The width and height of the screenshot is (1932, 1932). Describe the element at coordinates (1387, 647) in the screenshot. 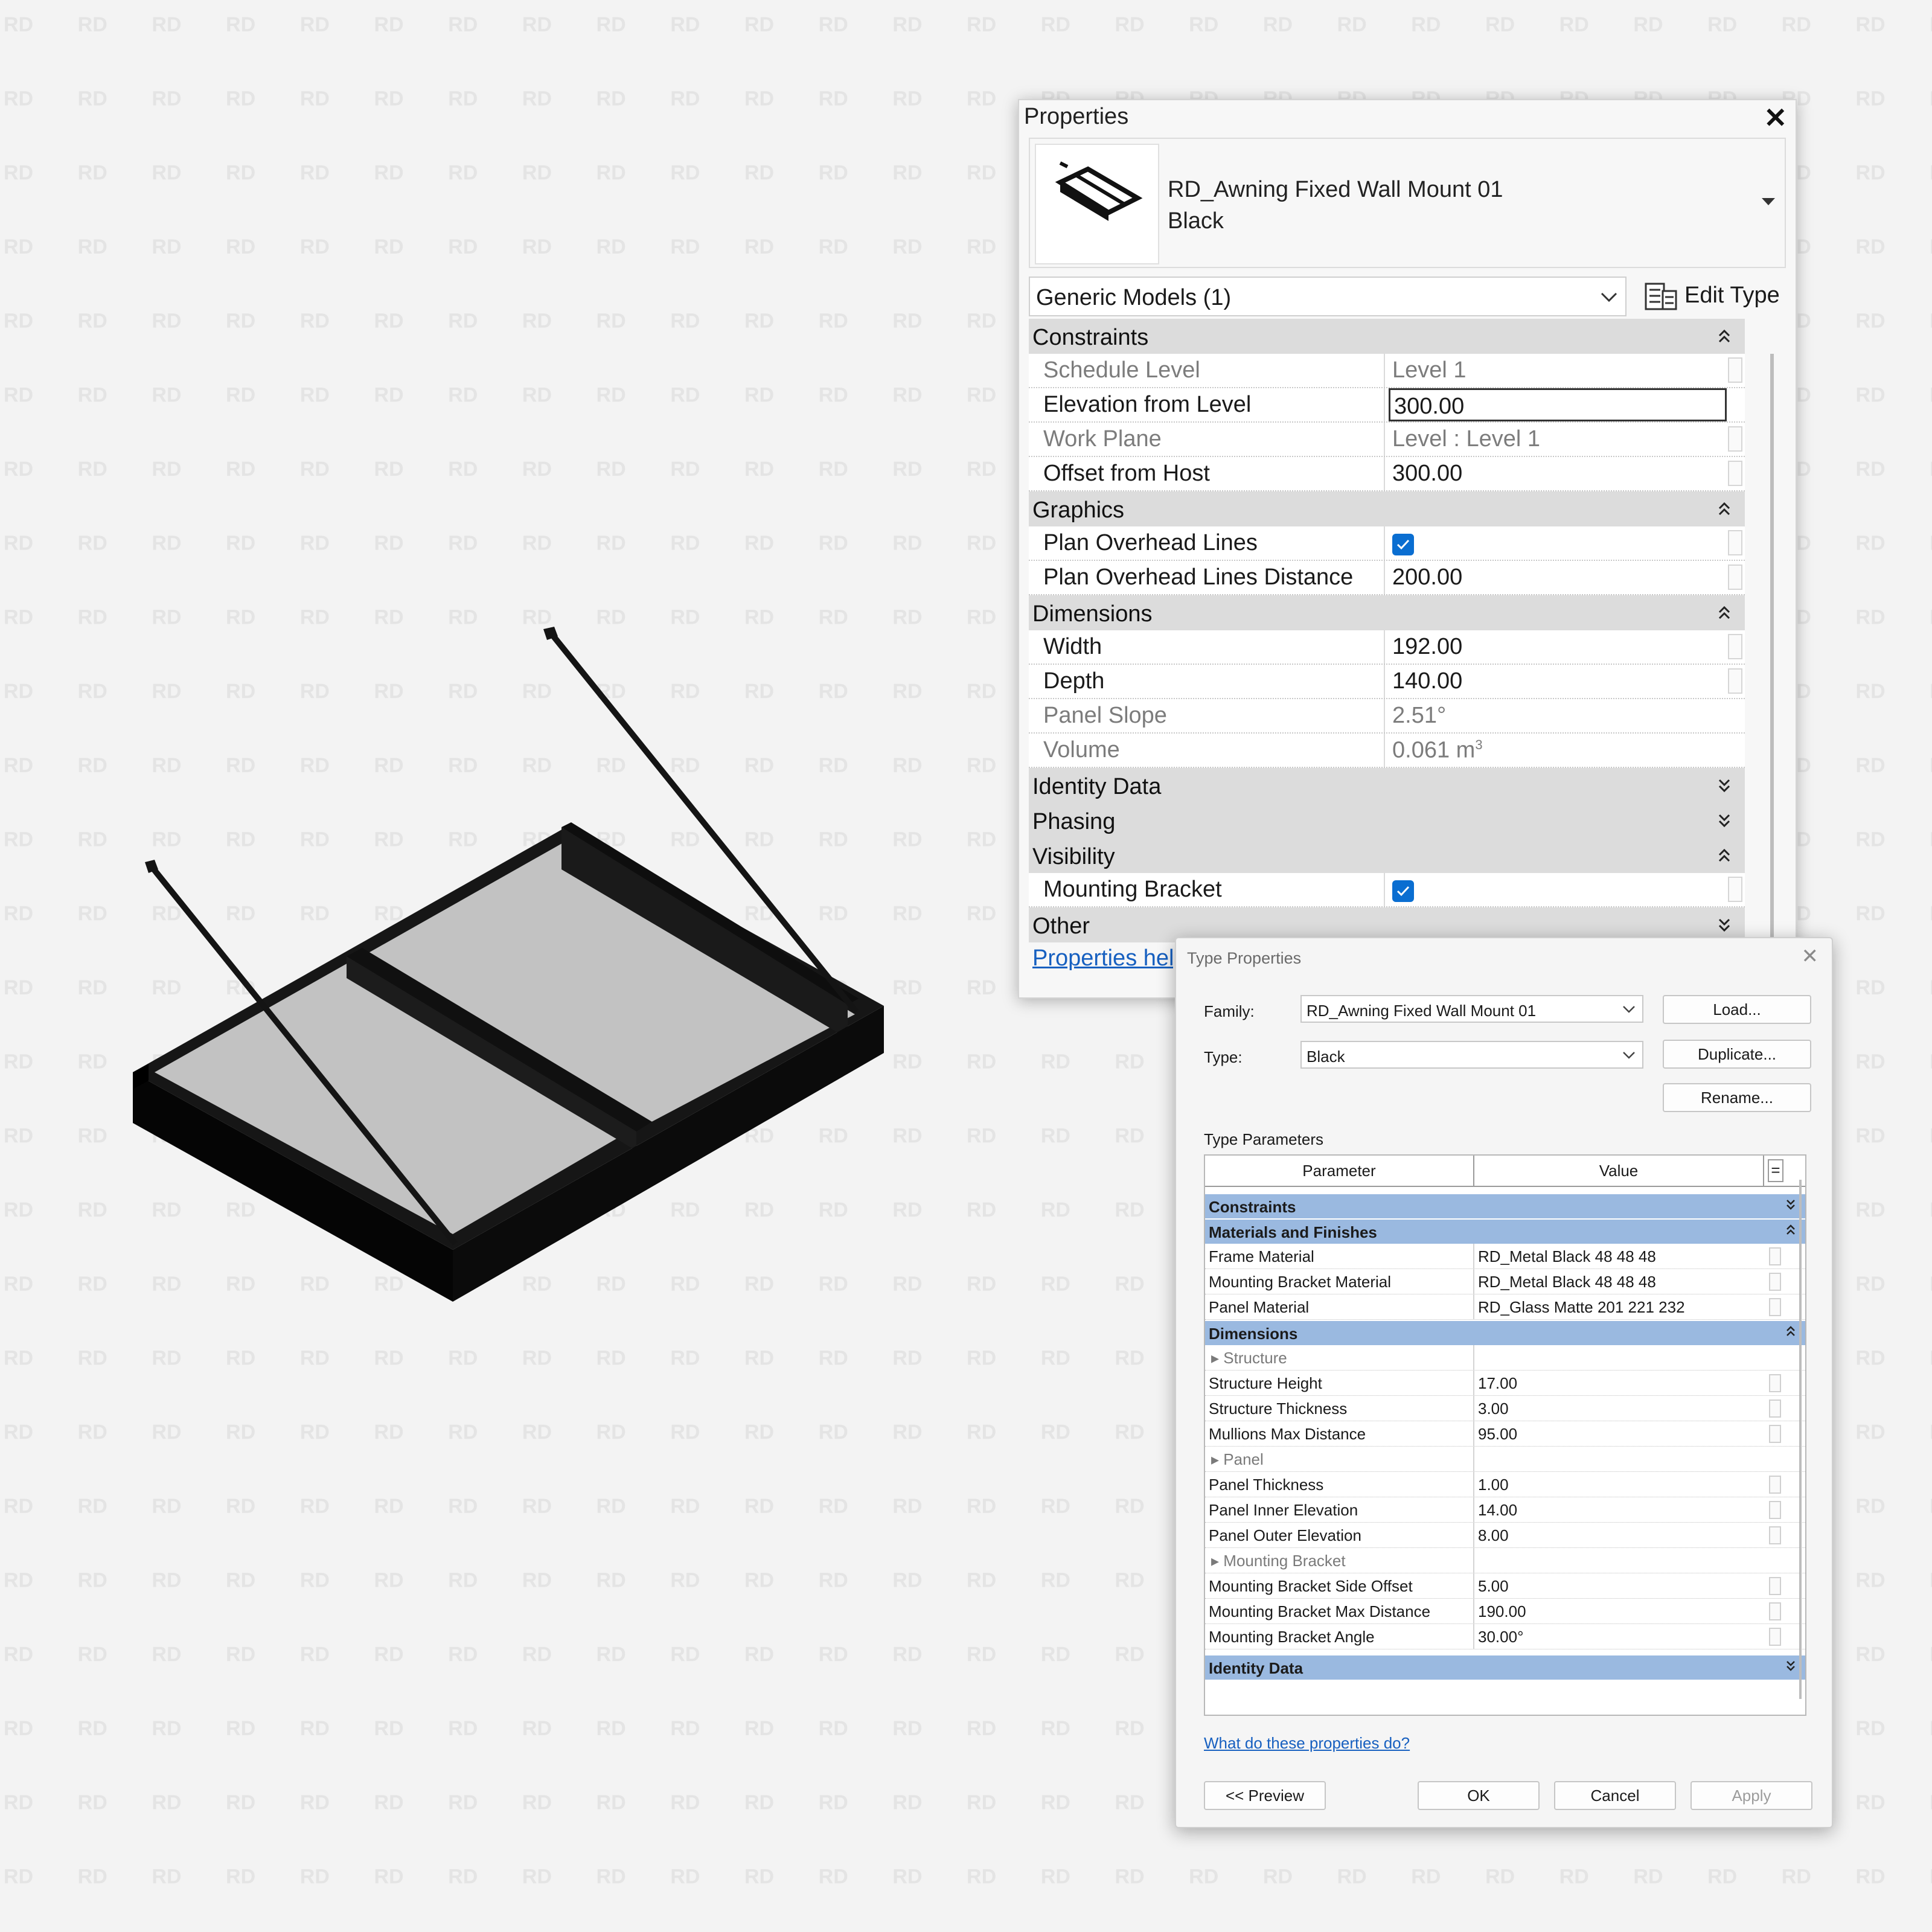

I see `row-width: Width 192.00` at that location.